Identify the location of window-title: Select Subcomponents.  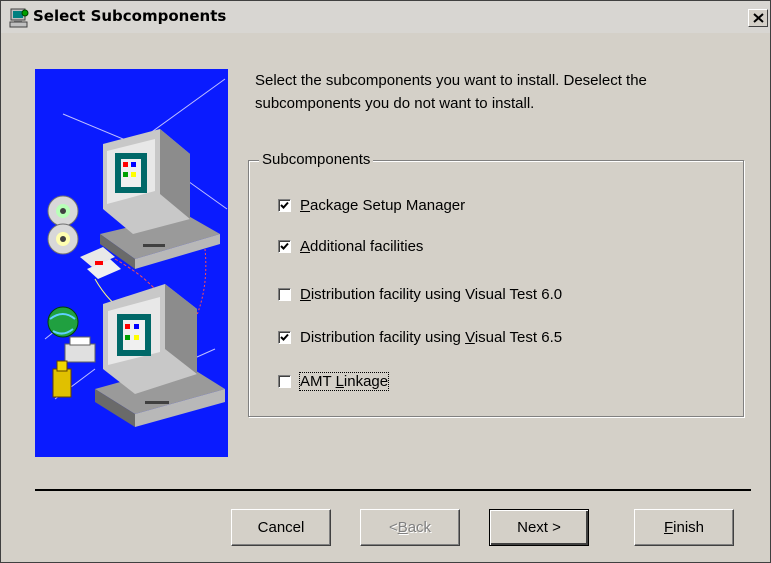
(130, 16).